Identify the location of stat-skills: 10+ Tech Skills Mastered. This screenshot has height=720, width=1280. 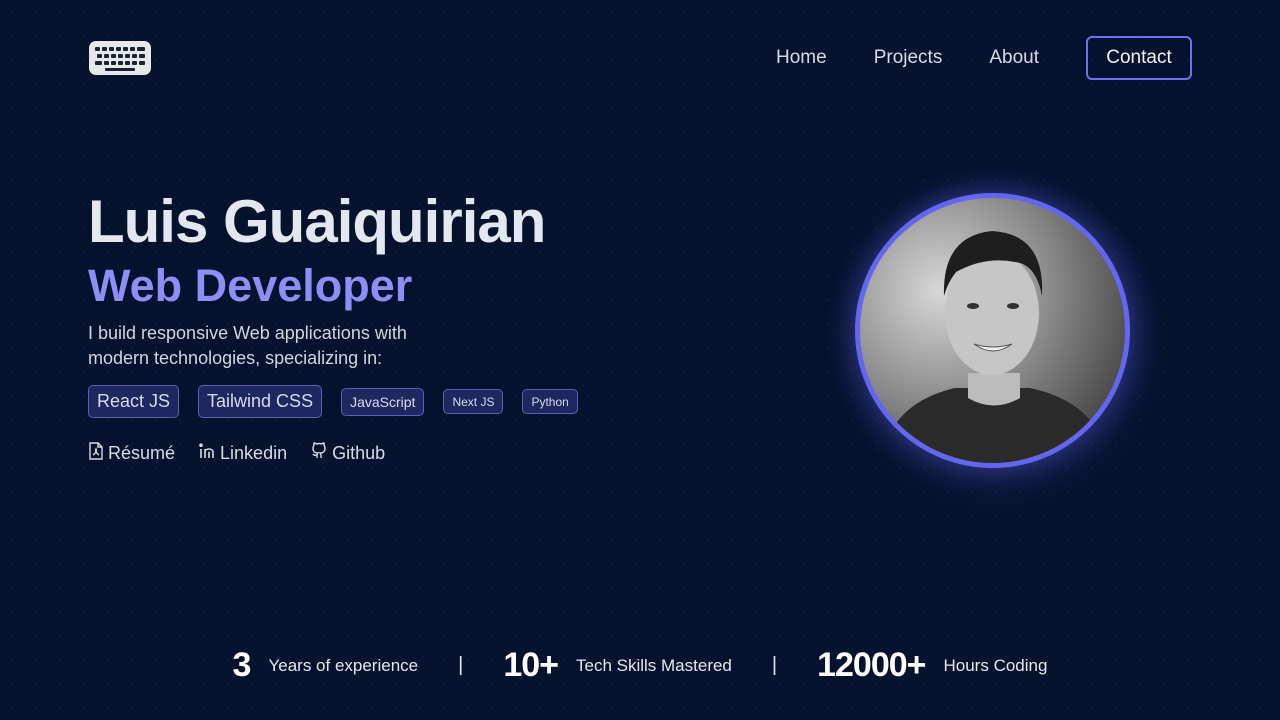
(617, 665).